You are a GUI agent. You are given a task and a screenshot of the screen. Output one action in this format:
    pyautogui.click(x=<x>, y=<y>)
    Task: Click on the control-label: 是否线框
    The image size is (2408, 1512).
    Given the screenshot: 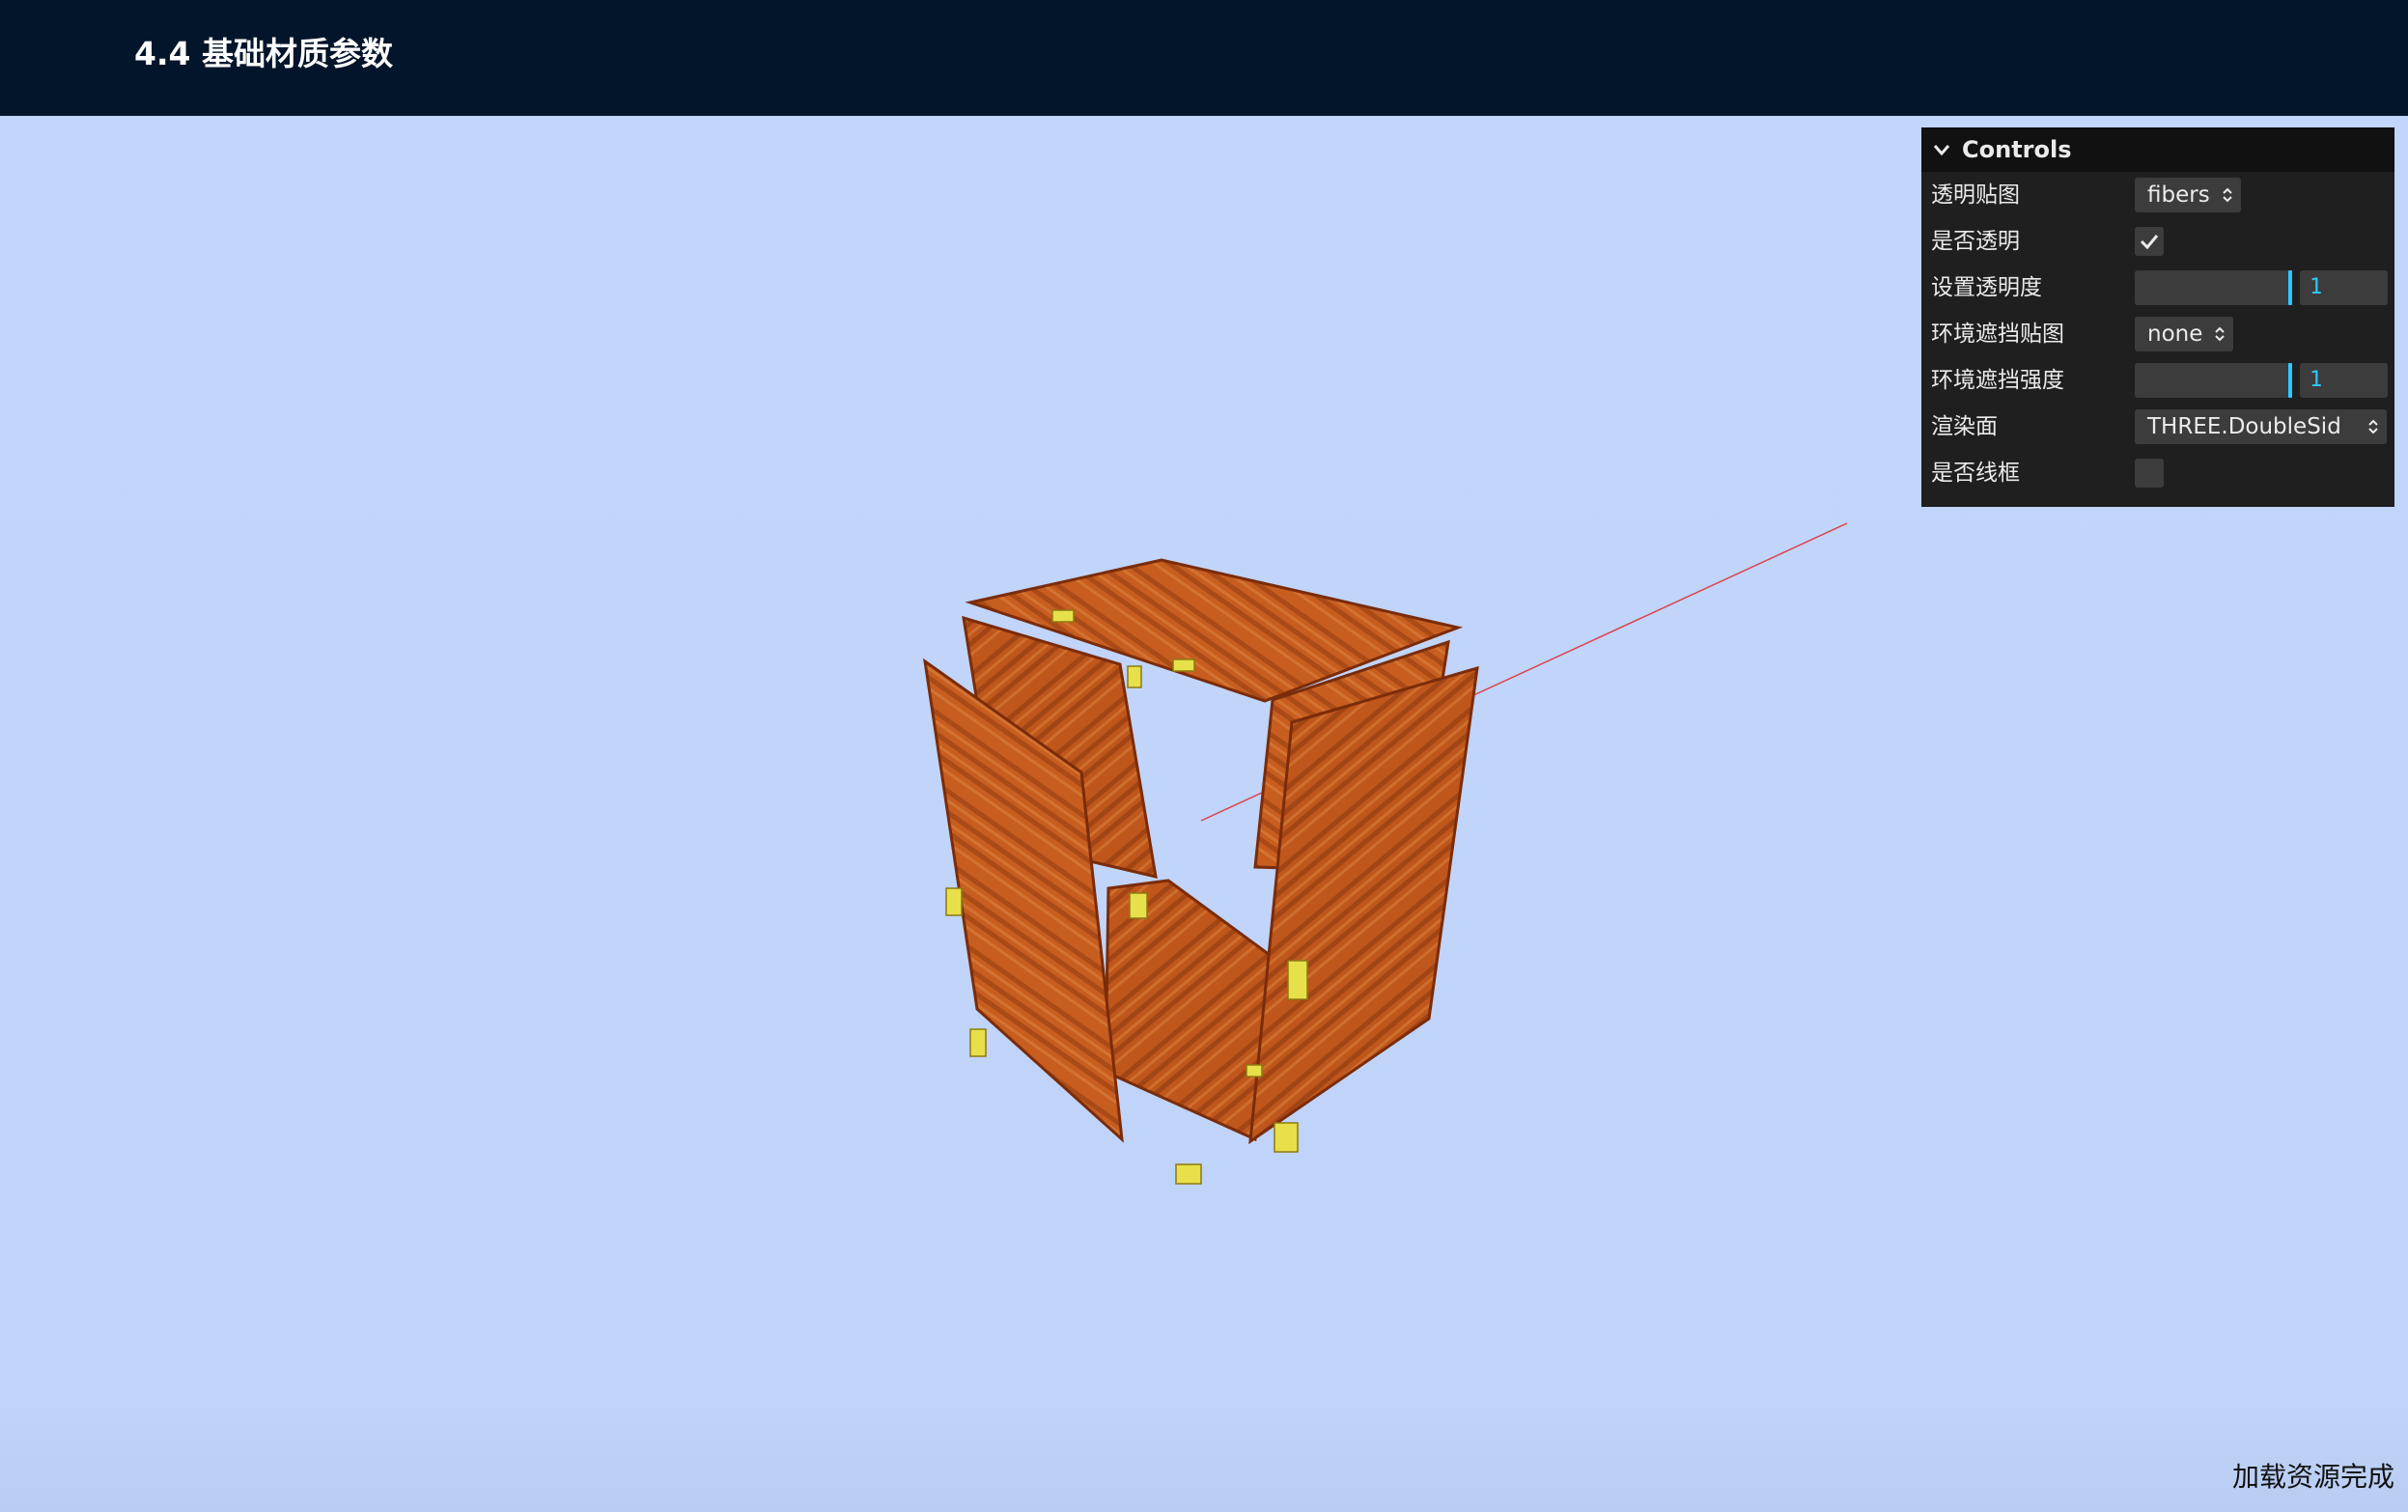 What is the action you would take?
    pyautogui.click(x=1976, y=474)
    